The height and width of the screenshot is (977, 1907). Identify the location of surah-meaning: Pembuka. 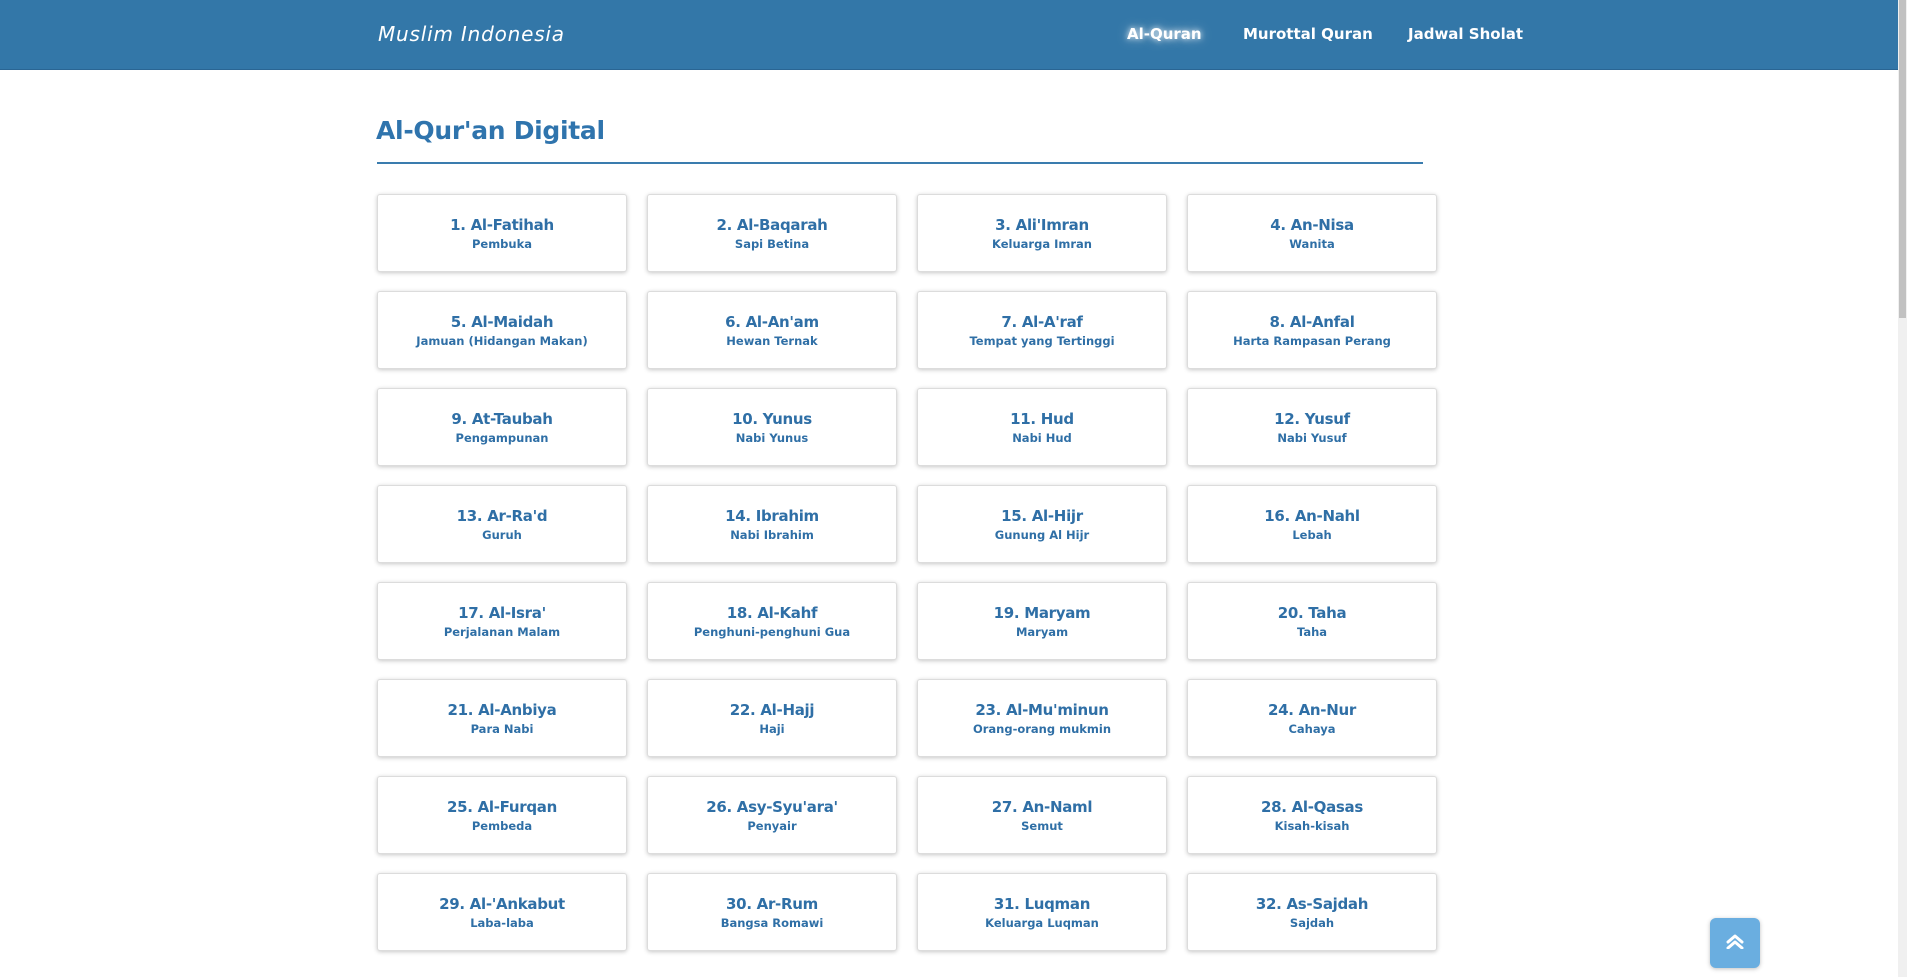
(502, 244).